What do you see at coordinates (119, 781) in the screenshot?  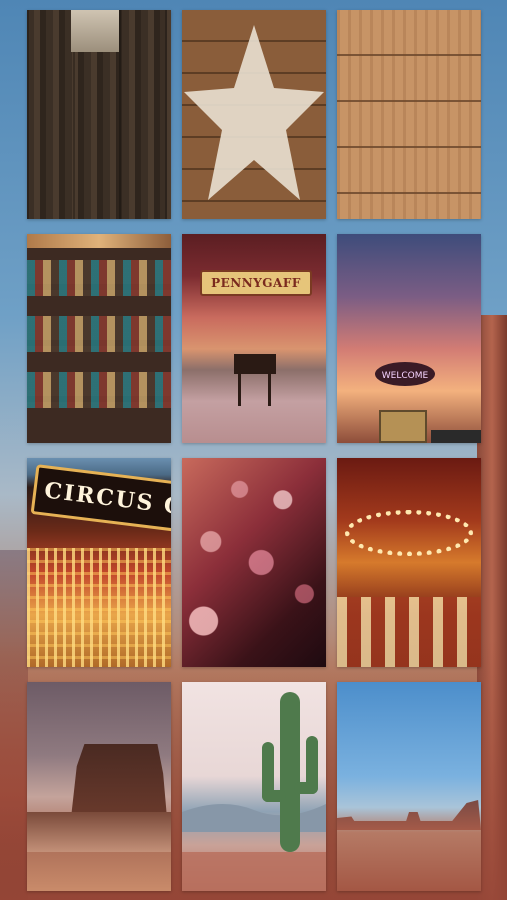 I see `butte-rock` at bounding box center [119, 781].